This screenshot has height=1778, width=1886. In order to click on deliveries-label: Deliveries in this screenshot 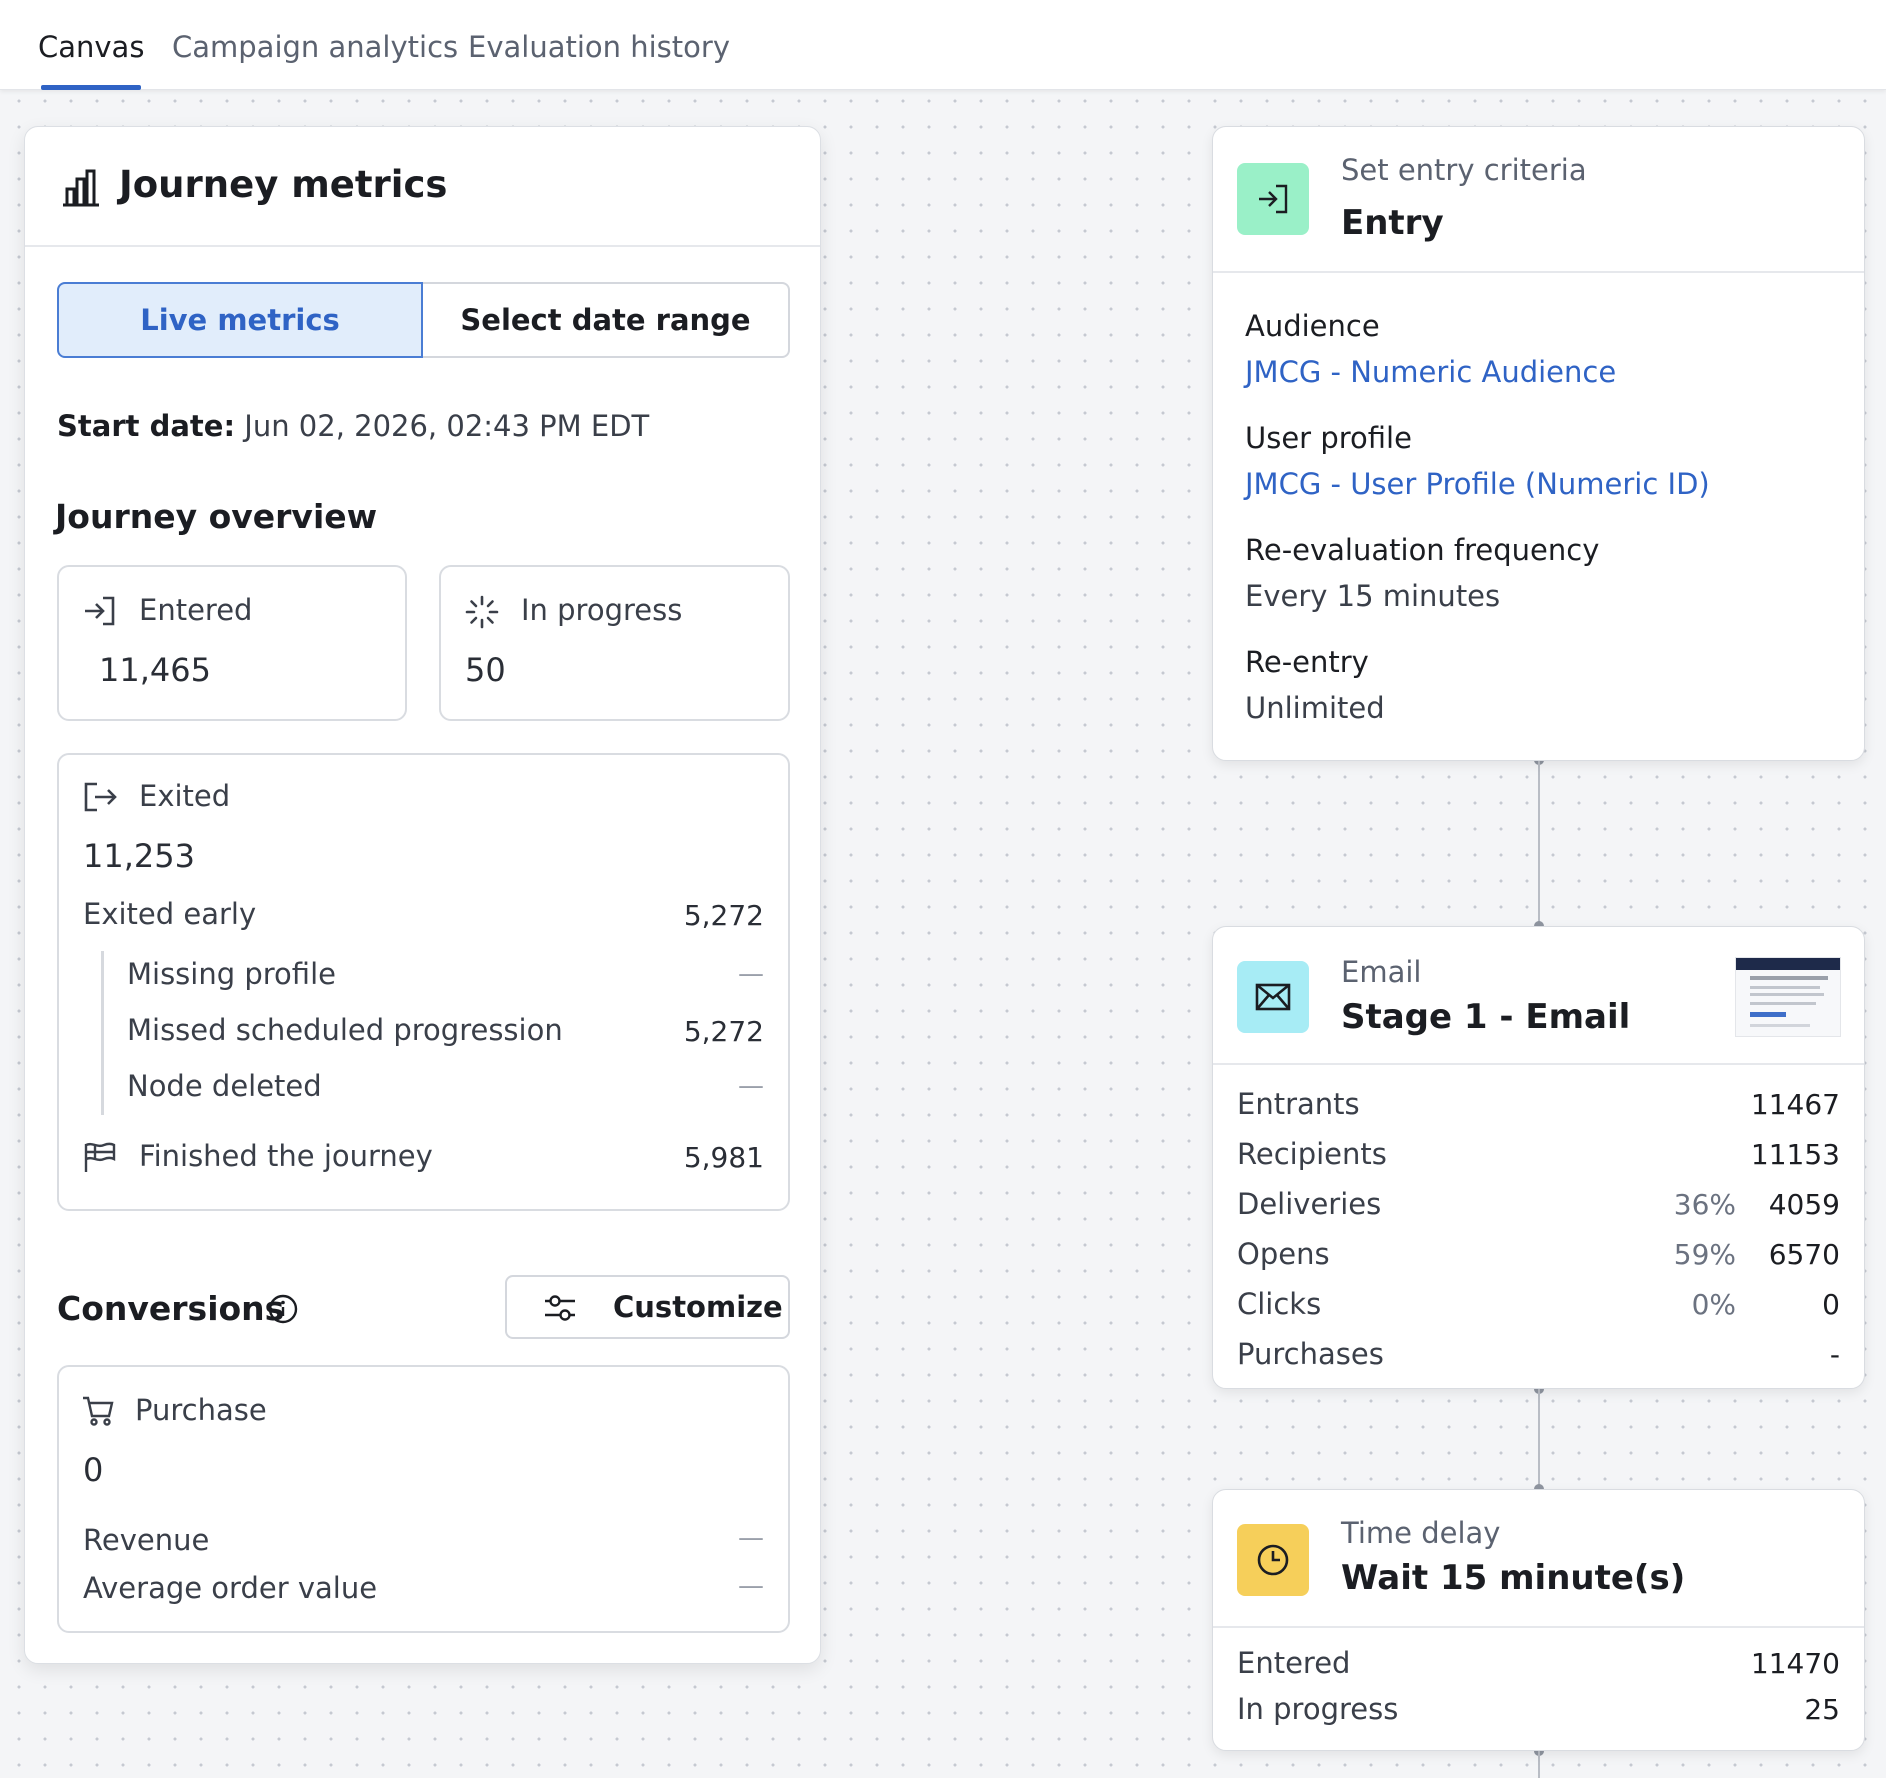, I will do `click(1309, 1204)`.